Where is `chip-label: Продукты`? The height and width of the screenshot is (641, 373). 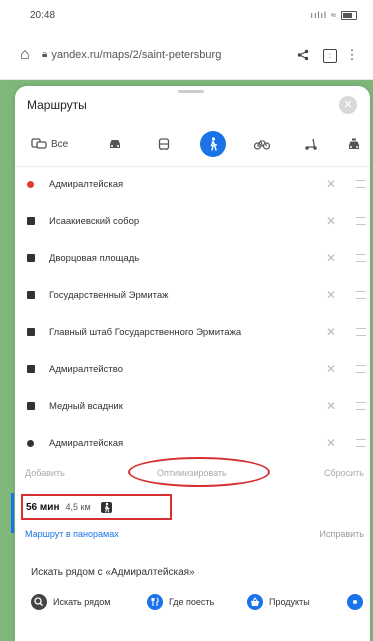 chip-label: Продукты is located at coordinates (289, 602).